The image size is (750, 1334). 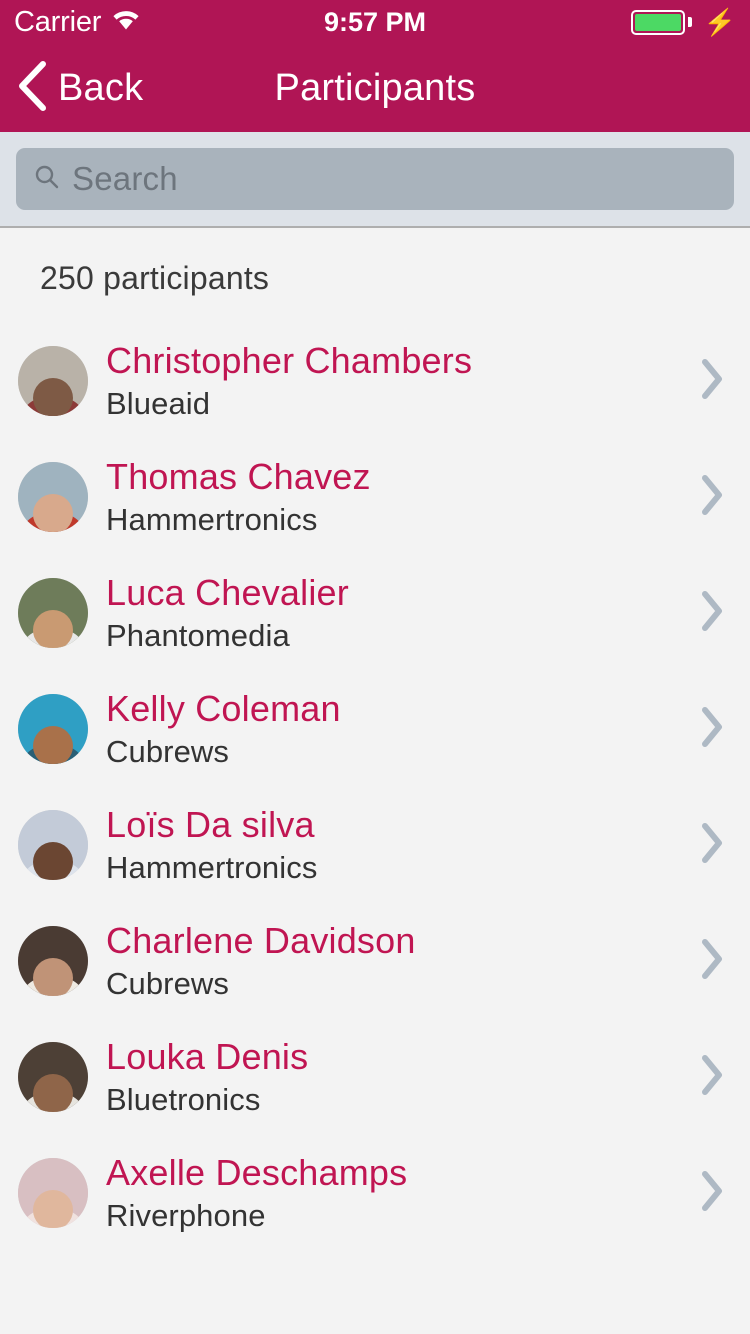 I want to click on participants-count: 250 participants, so click(x=155, y=278).